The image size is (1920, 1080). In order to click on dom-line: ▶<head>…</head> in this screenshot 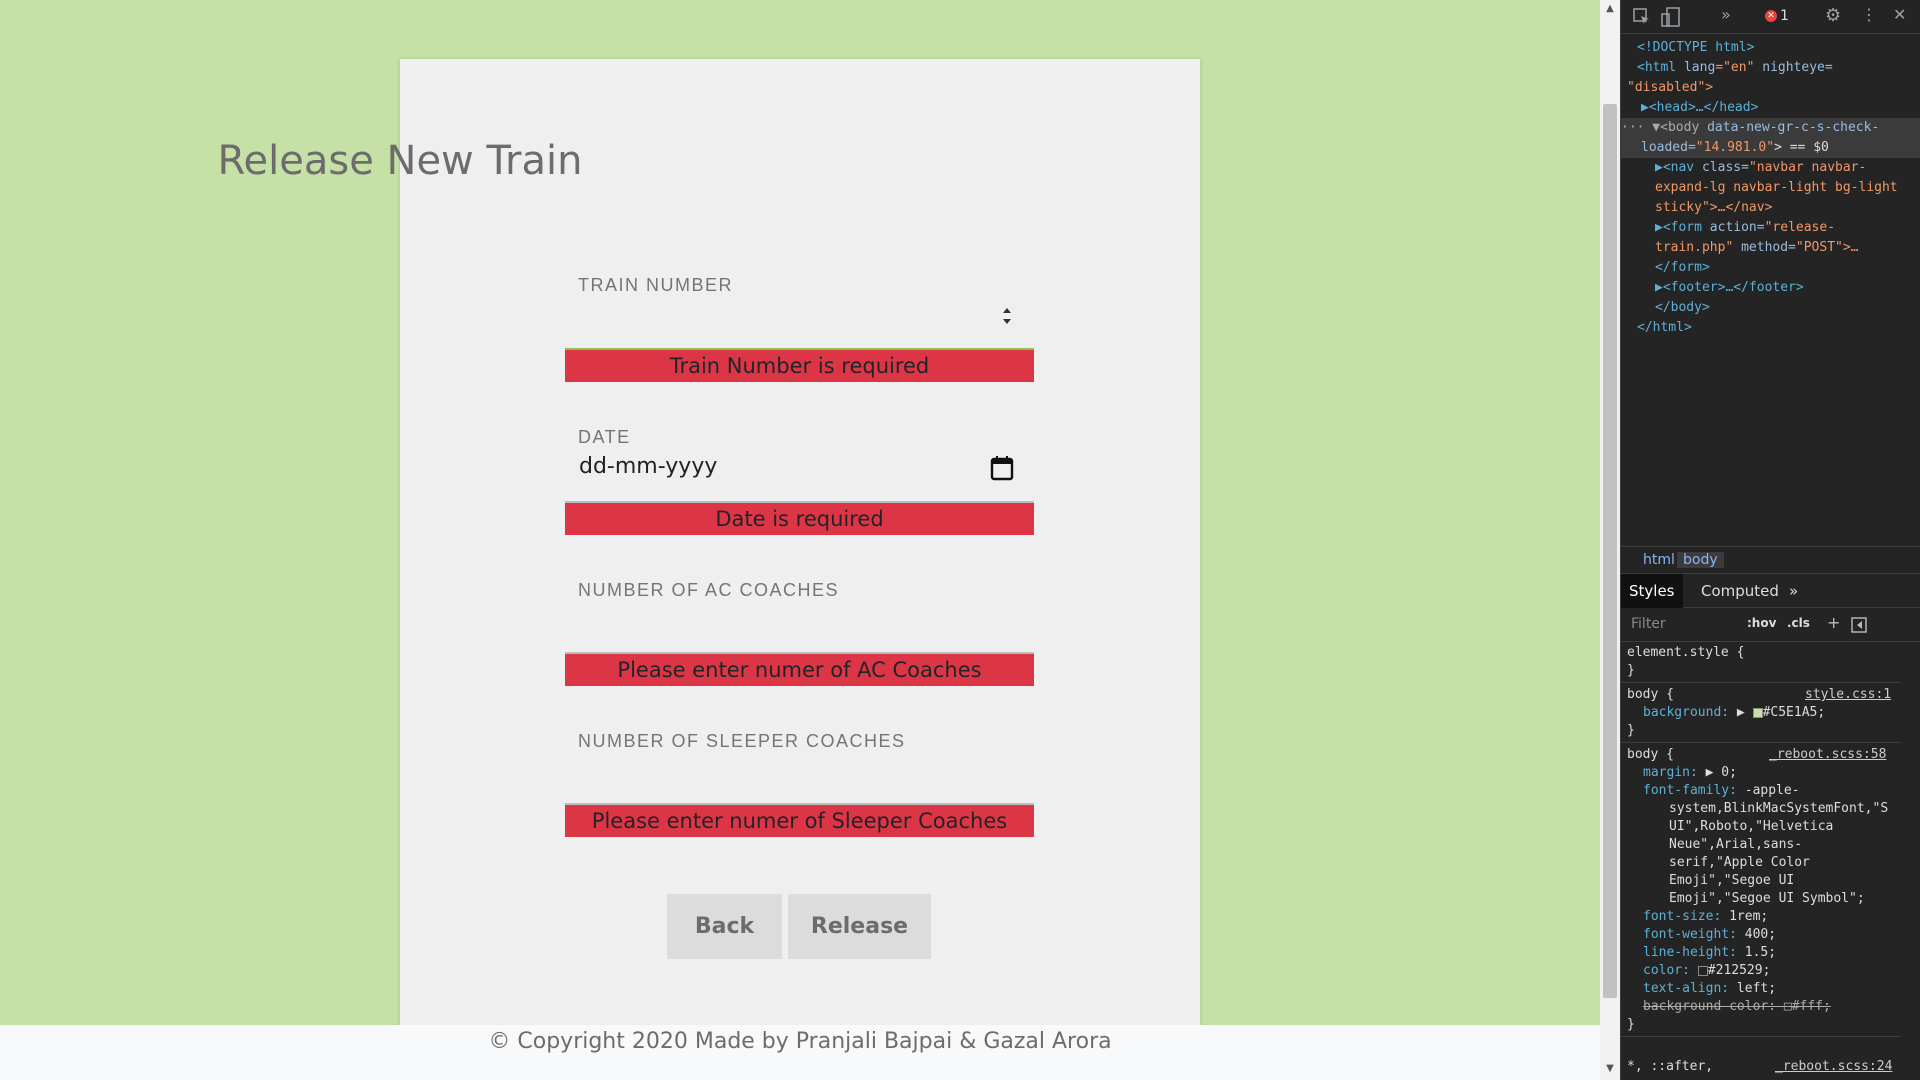, I will do `click(1699, 108)`.